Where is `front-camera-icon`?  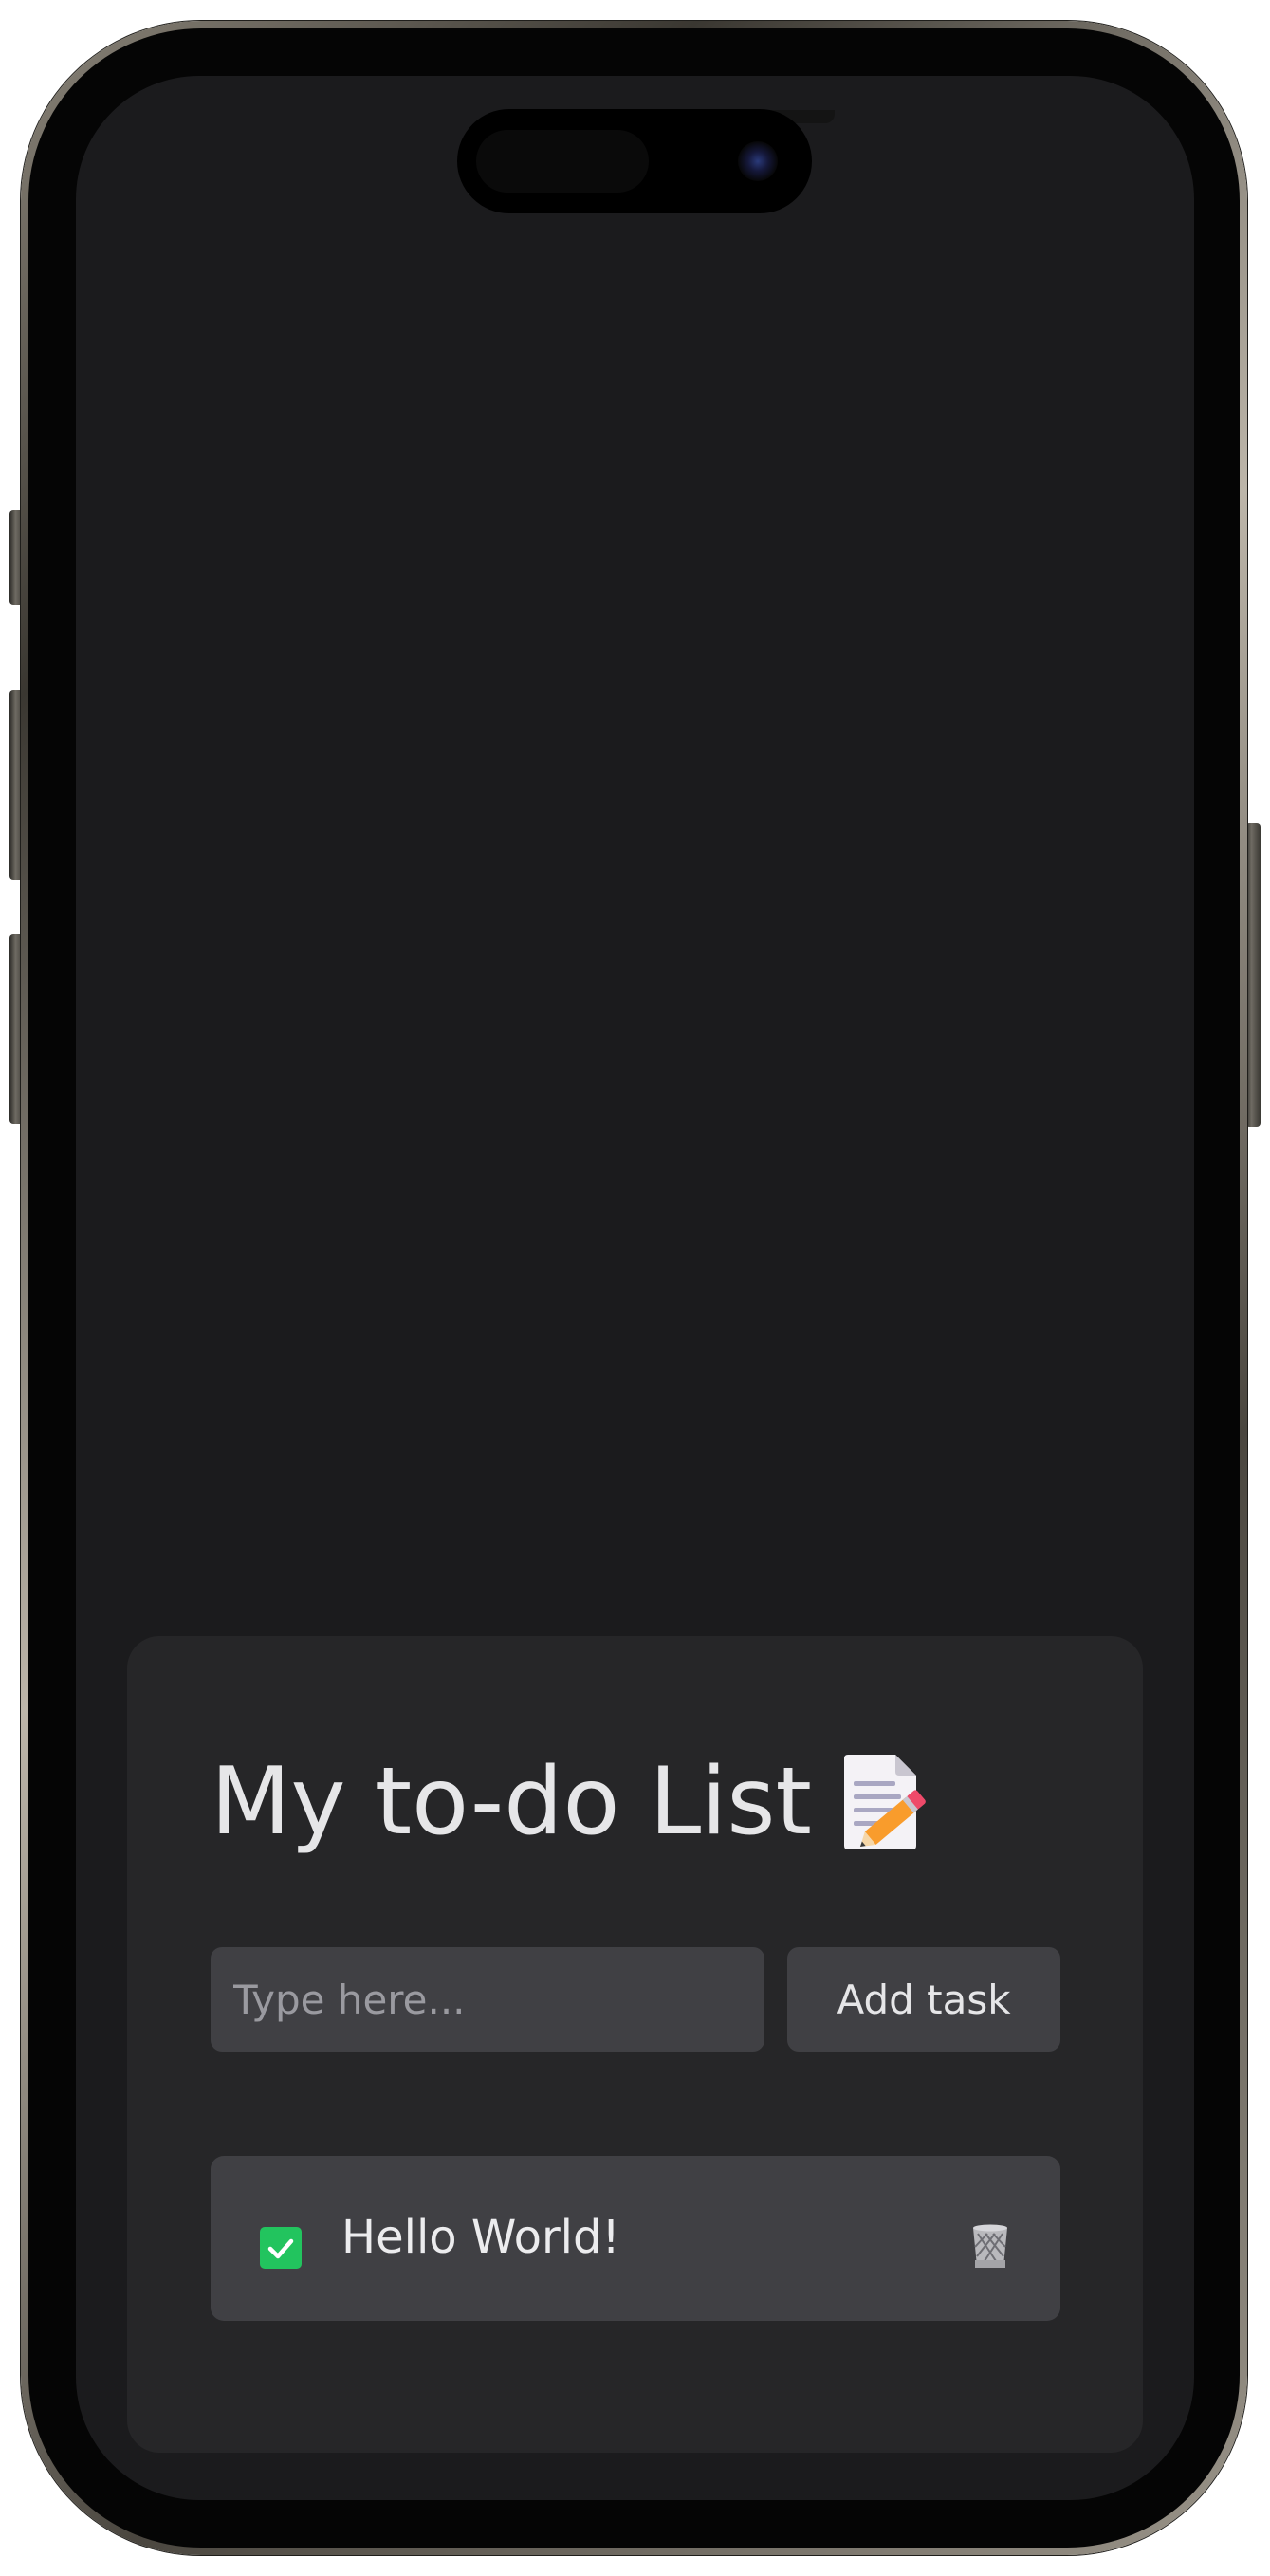
front-camera-icon is located at coordinates (758, 161).